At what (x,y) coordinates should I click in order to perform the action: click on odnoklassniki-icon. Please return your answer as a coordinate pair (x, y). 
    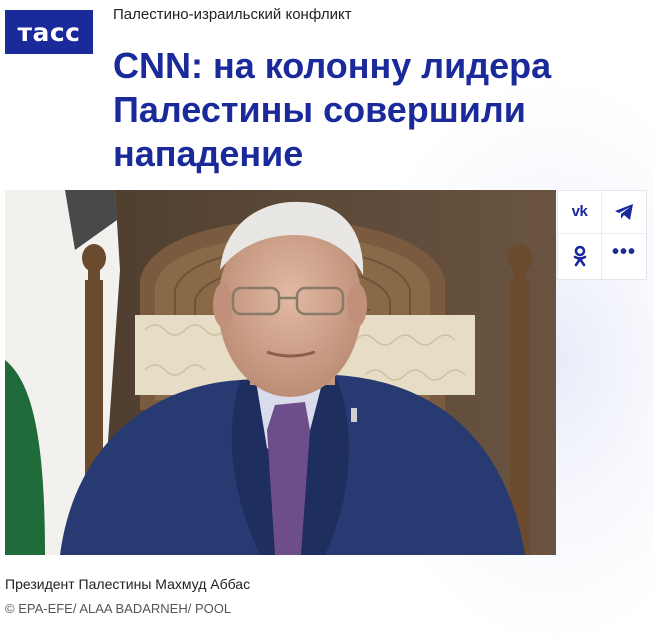
    Looking at the image, I should click on (579, 256).